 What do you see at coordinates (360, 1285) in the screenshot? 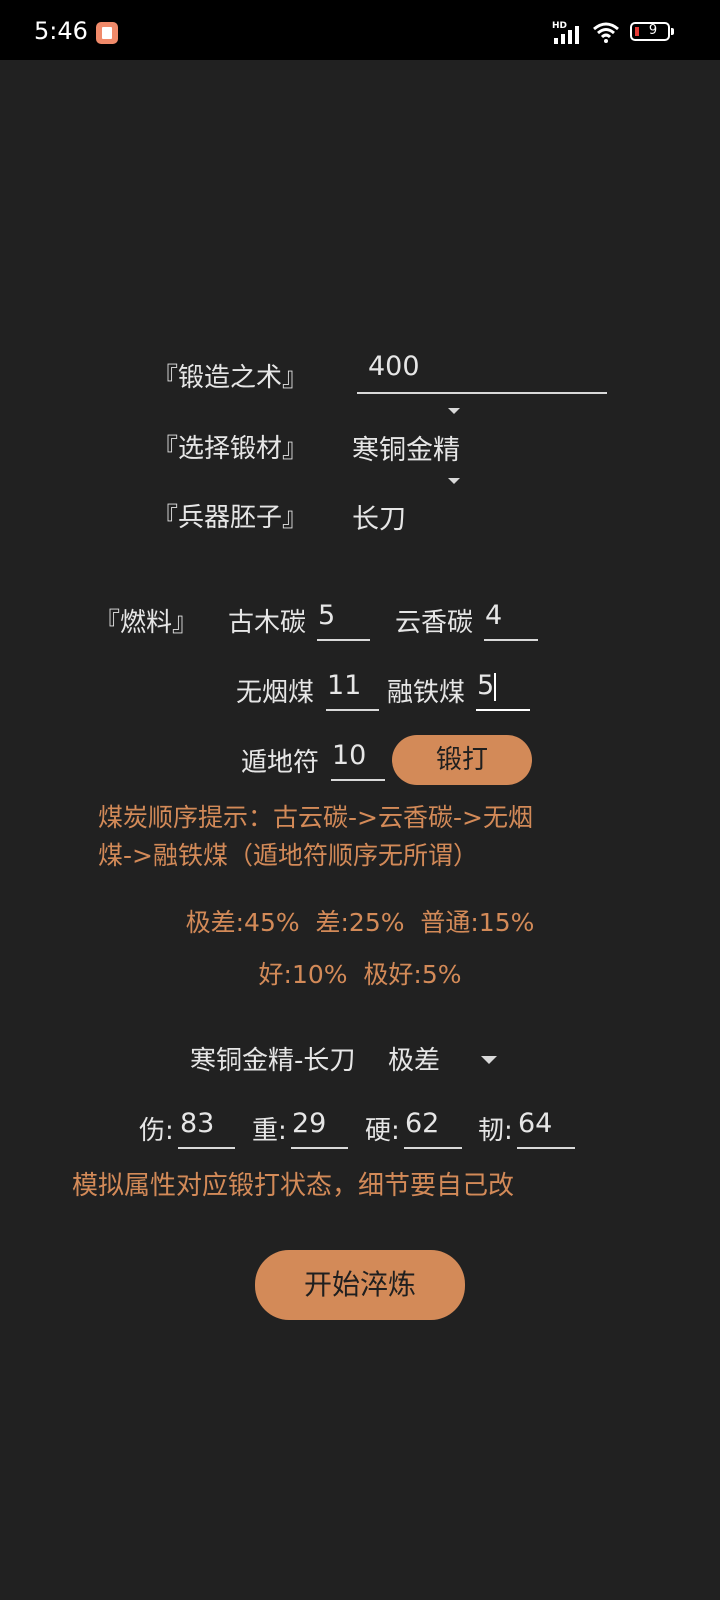
I see `start-refining-button: 开始淬炼` at bounding box center [360, 1285].